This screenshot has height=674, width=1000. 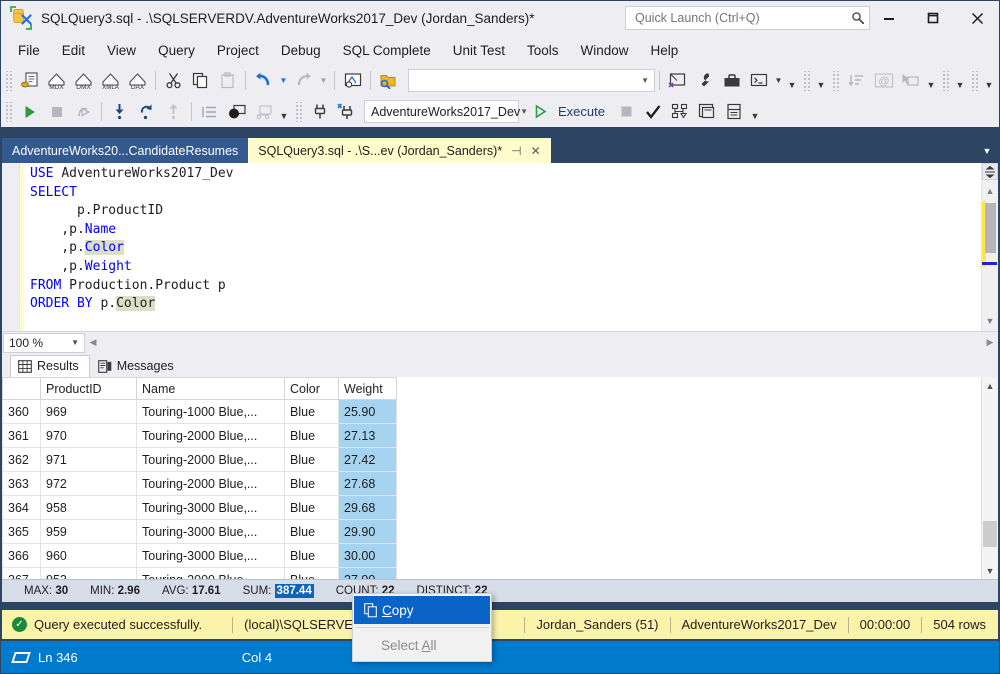 I want to click on table-row: 362 971 Touring-2000 Blue,... Blue 27.42, so click(x=199, y=459).